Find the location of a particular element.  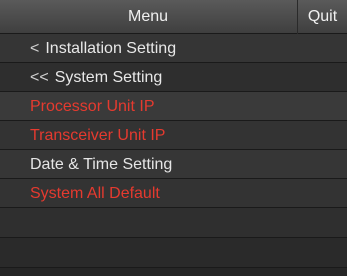

menu-item-system-all-default: System All Default is located at coordinates (173, 193).